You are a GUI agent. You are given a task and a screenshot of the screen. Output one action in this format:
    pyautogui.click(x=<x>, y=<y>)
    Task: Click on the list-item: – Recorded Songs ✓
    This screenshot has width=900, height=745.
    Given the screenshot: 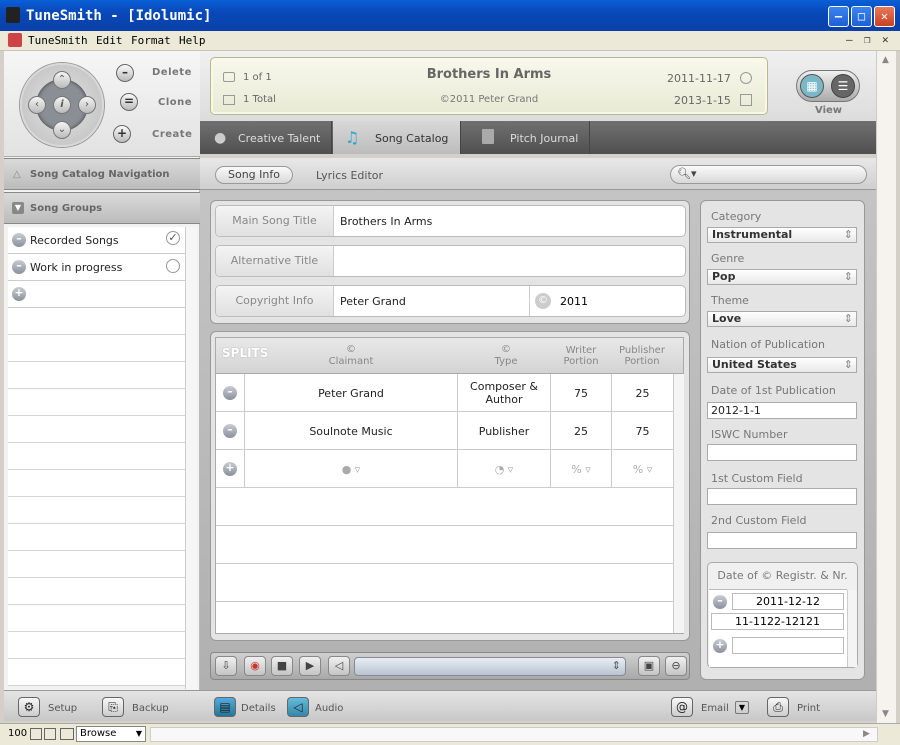 What is the action you would take?
    pyautogui.click(x=96, y=240)
    